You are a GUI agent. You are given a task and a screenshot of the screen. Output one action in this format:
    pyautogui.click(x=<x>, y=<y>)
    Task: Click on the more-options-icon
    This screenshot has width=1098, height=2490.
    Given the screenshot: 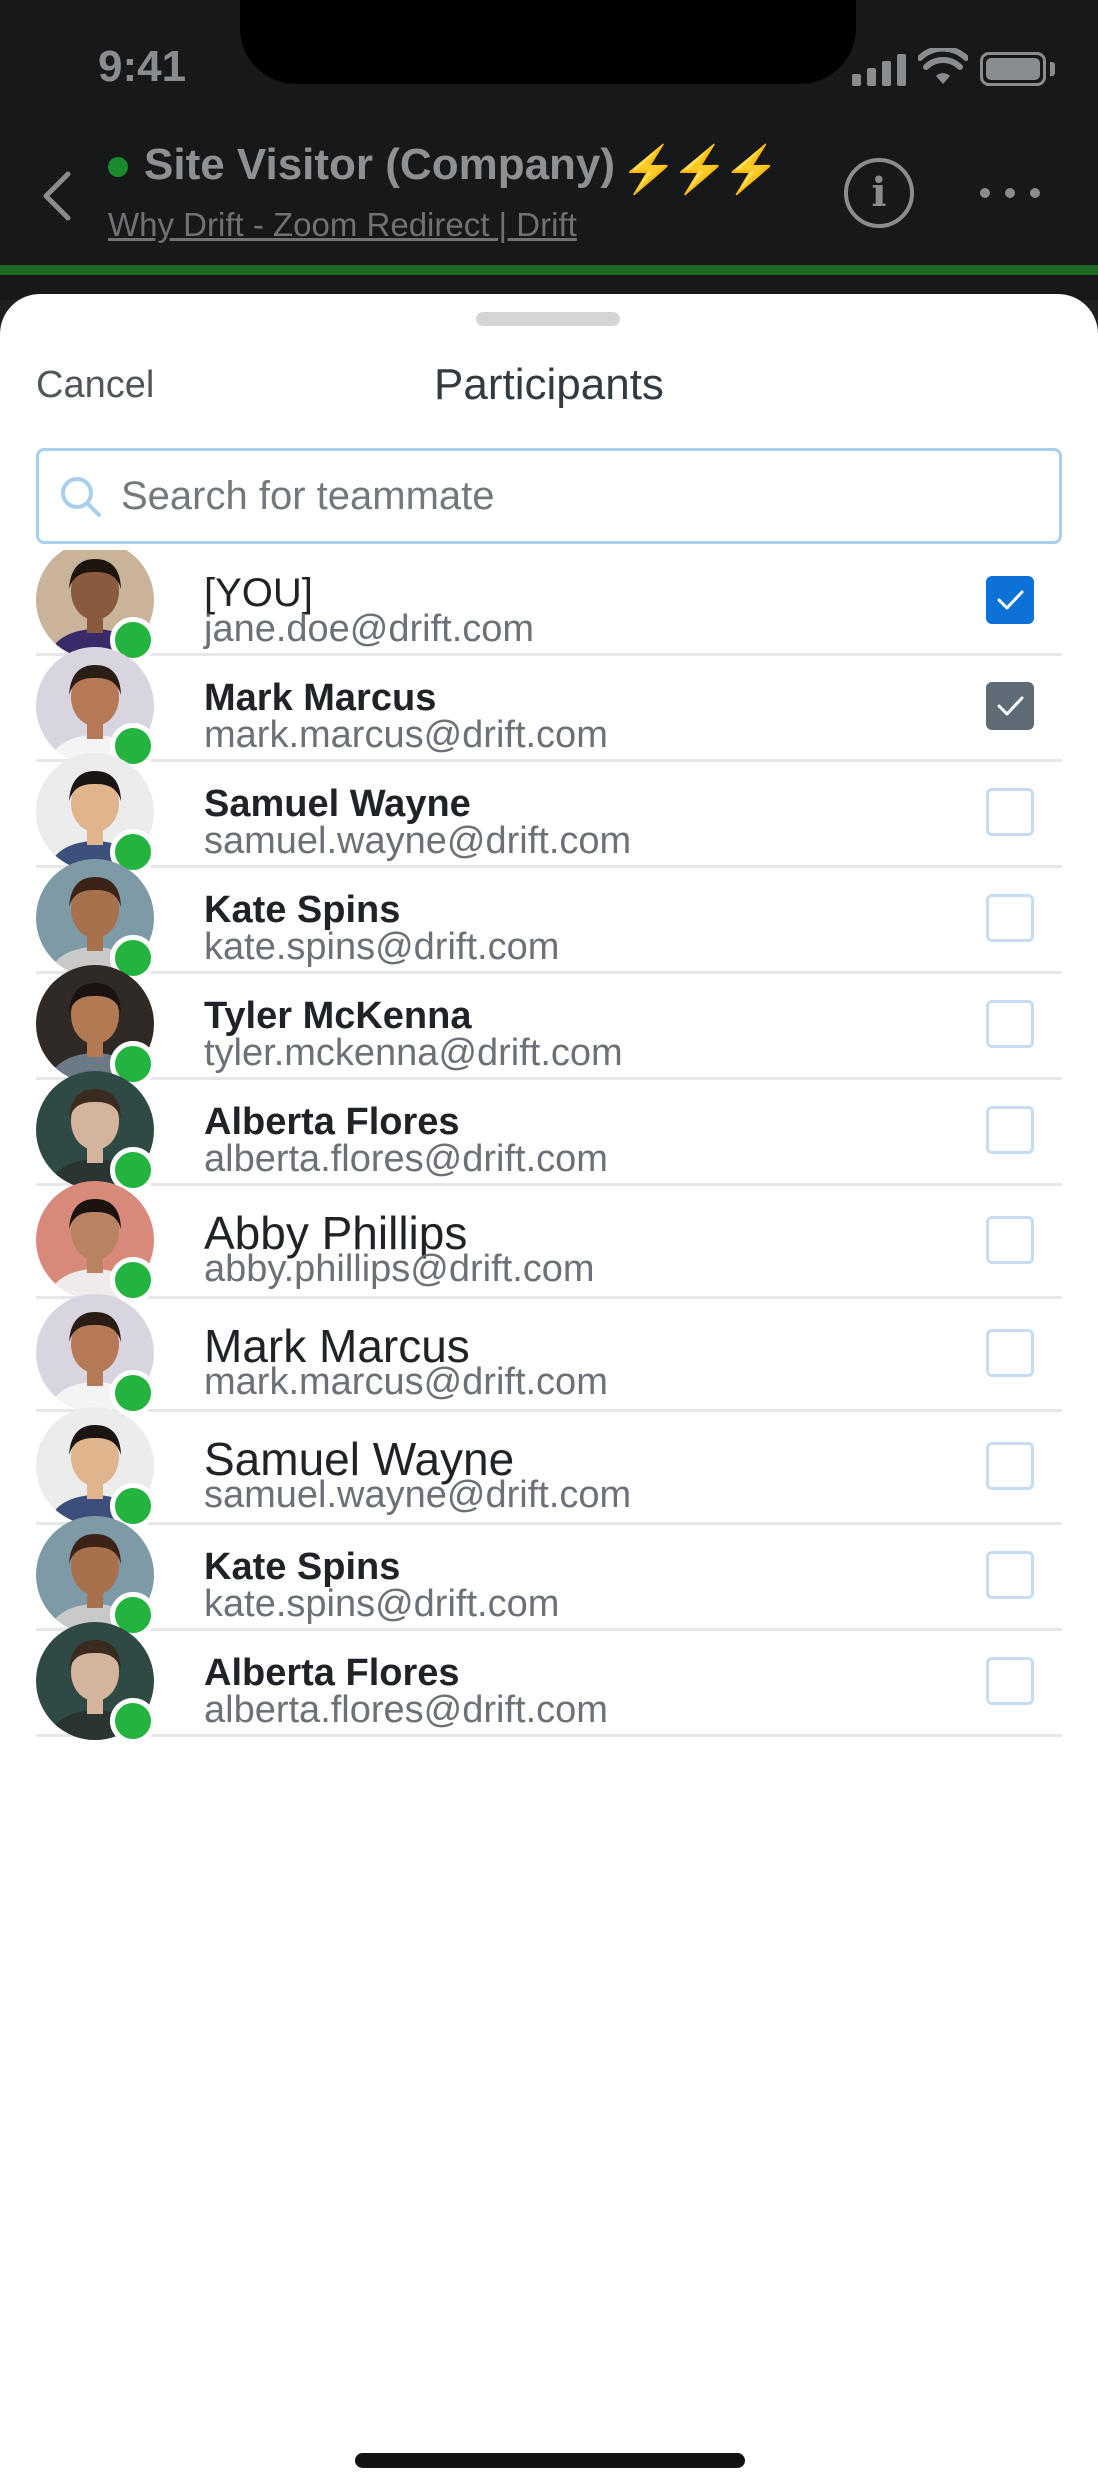 What is the action you would take?
    pyautogui.click(x=1010, y=193)
    